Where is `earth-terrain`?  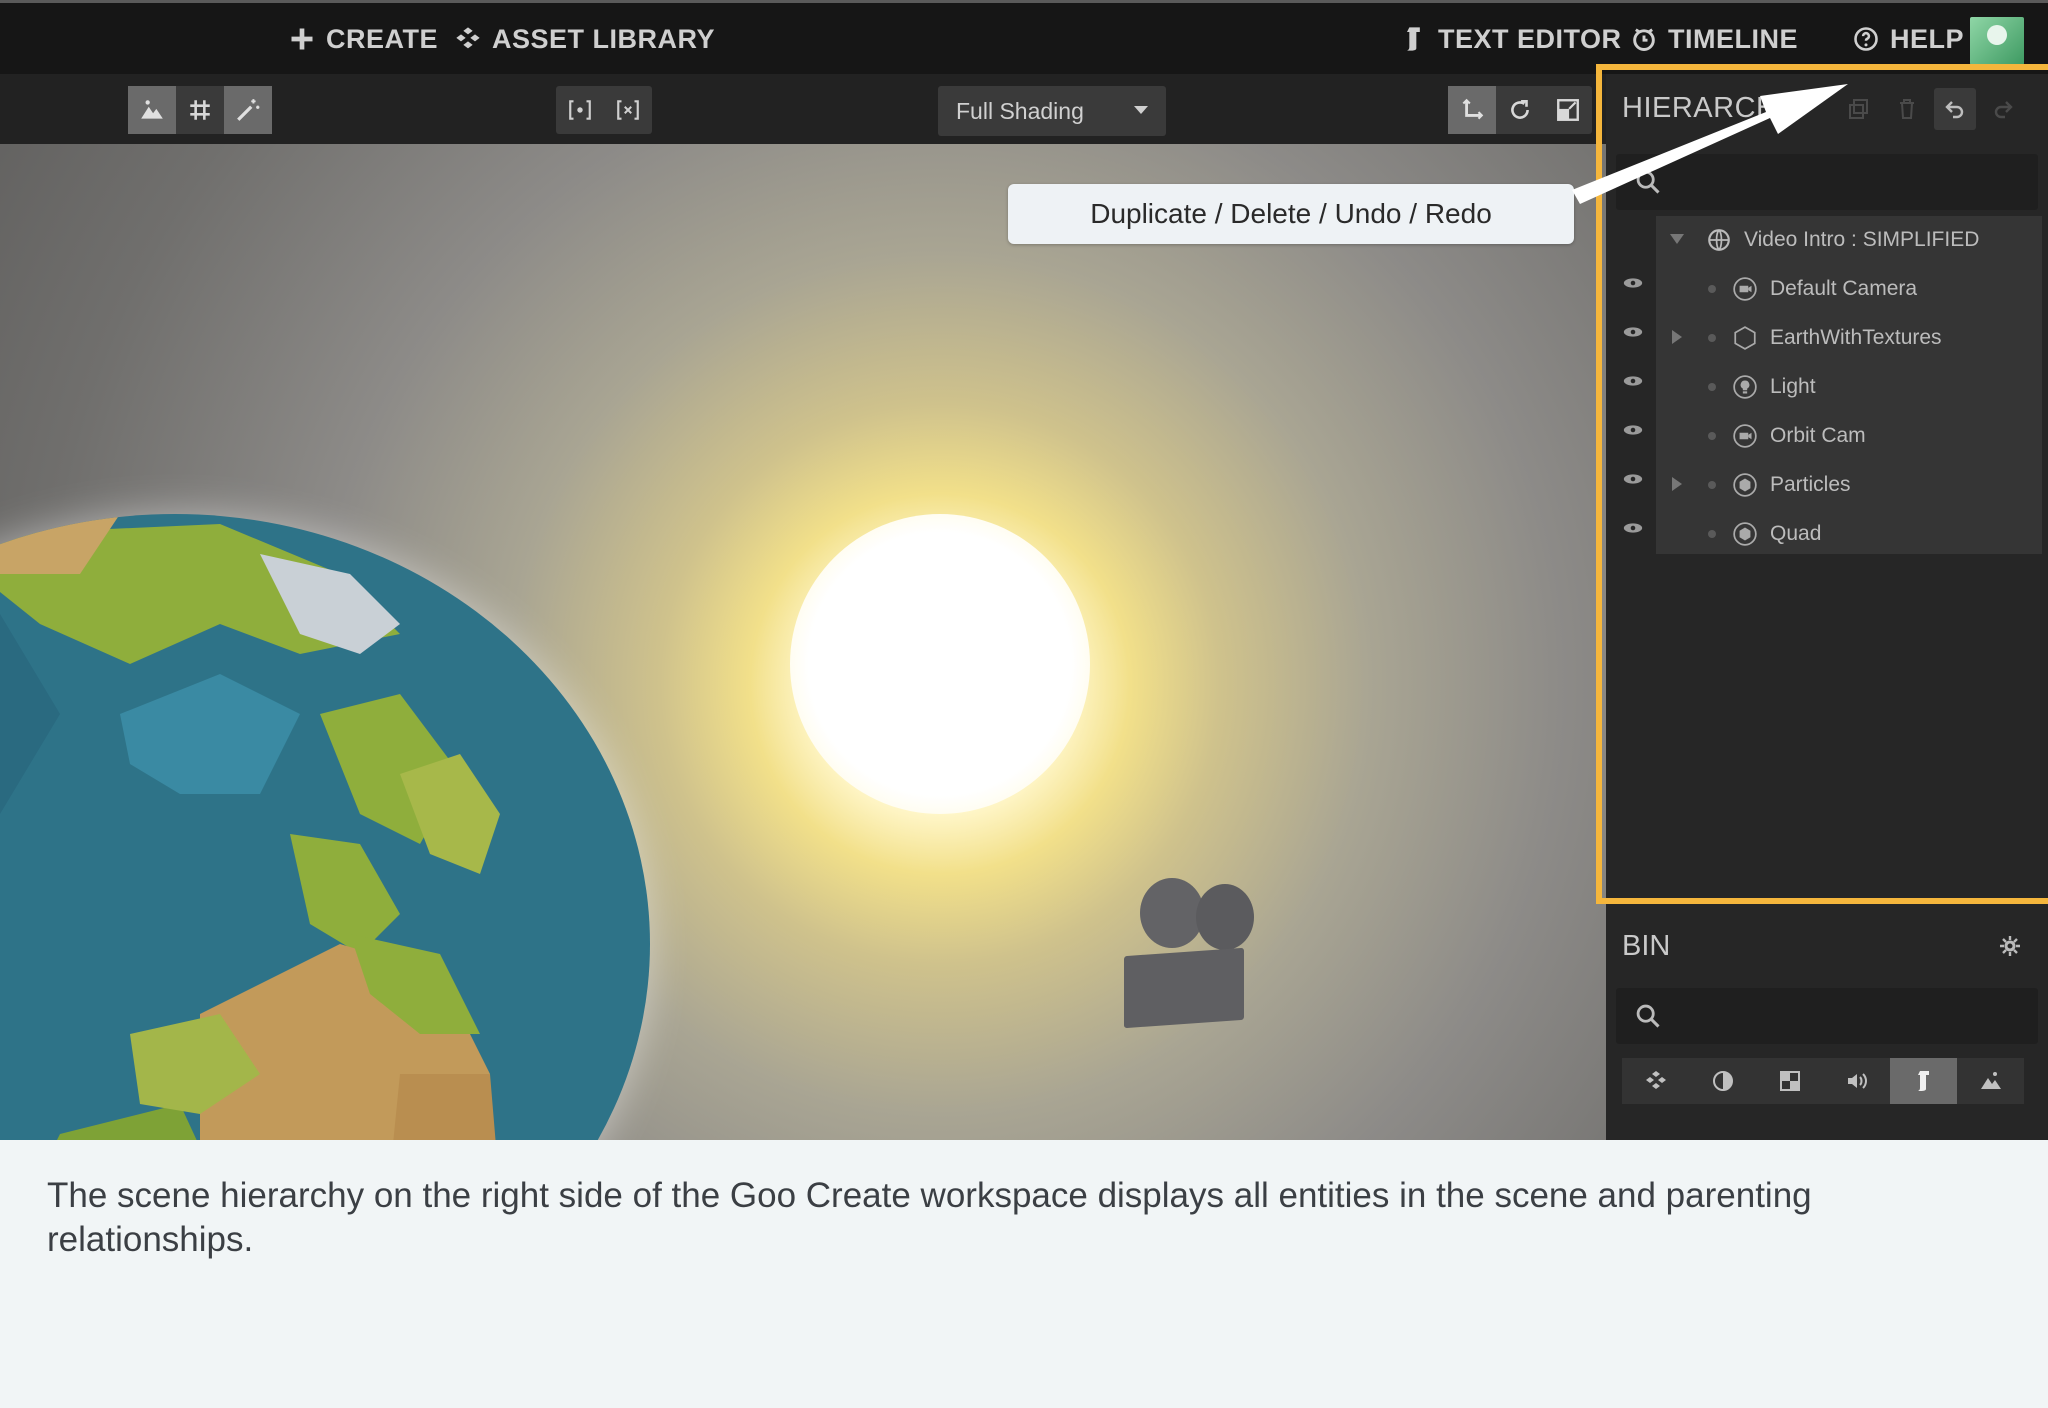 earth-terrain is located at coordinates (250, 827).